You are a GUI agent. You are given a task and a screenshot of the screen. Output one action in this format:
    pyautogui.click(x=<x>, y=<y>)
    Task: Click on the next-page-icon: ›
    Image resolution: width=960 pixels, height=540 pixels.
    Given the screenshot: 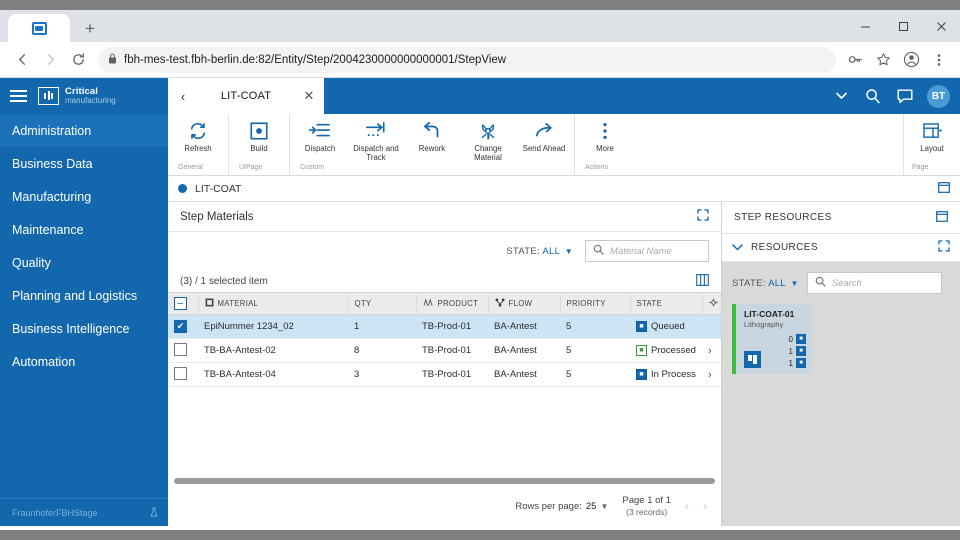 What is the action you would take?
    pyautogui.click(x=705, y=506)
    